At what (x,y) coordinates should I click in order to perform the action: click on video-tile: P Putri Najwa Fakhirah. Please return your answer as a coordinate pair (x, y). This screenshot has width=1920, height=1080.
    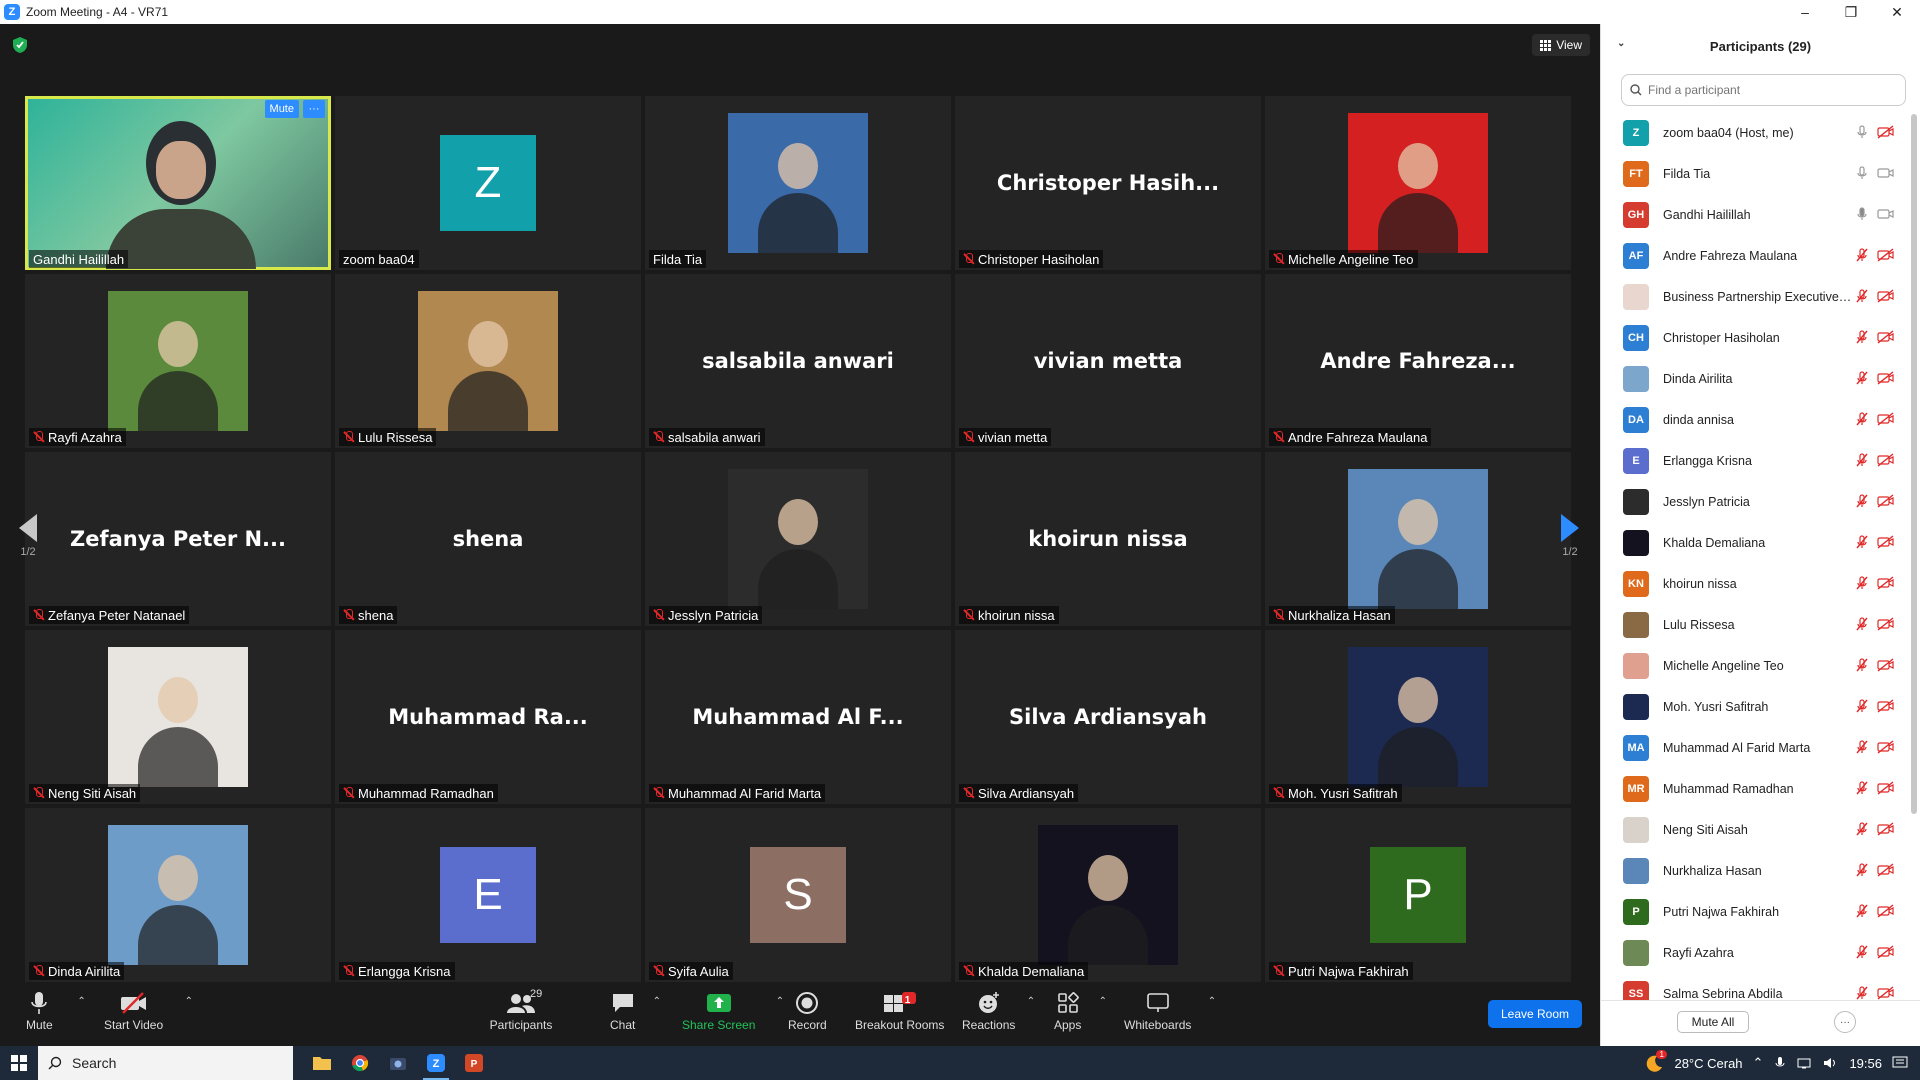
    Looking at the image, I should click on (1418, 895).